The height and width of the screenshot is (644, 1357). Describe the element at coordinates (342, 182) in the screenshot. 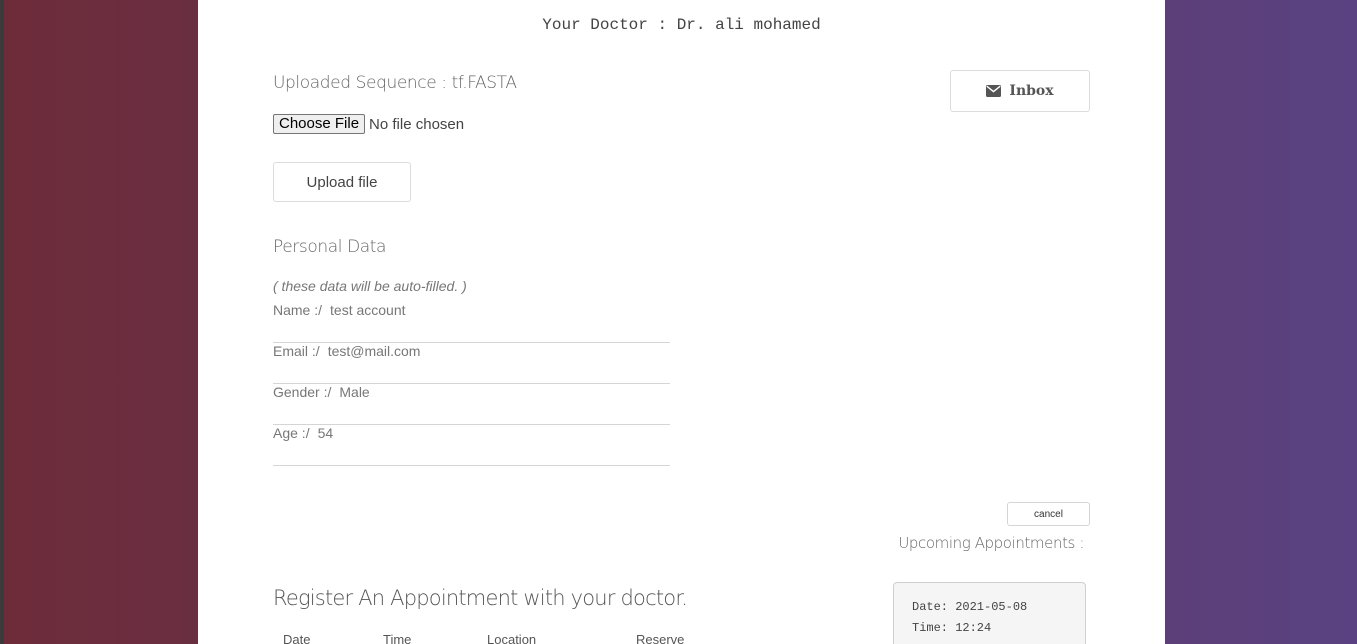

I see `upload-file-button: Upload file` at that location.